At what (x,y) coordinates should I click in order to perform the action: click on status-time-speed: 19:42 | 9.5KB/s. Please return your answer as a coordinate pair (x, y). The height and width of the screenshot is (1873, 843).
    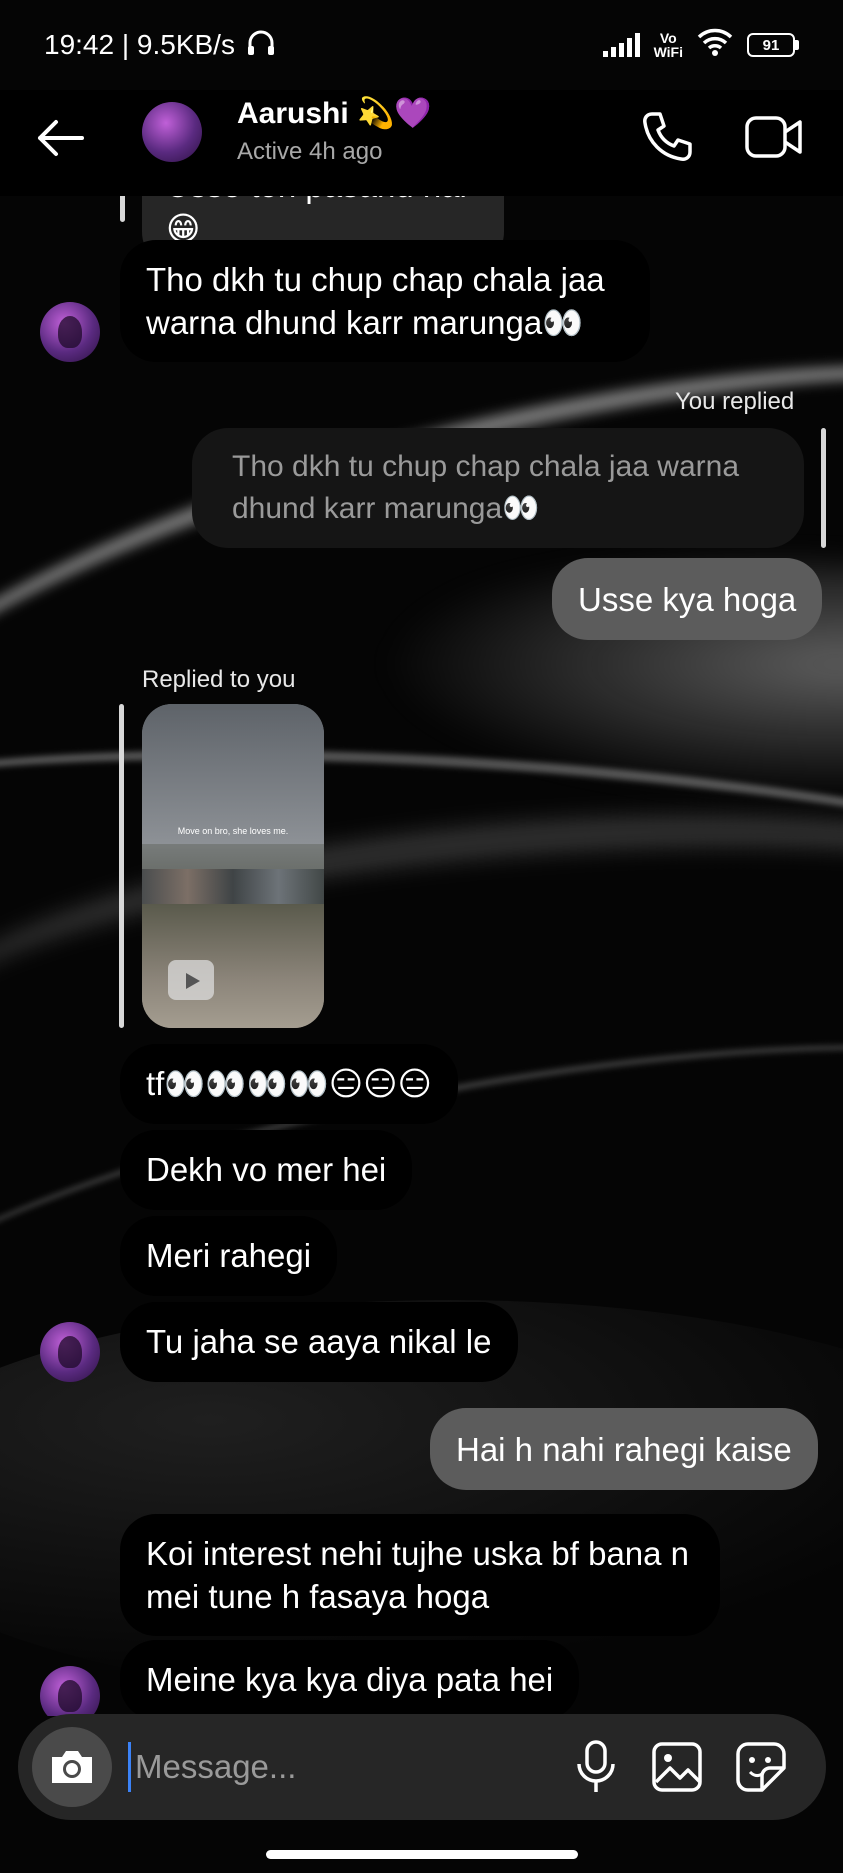
    Looking at the image, I should click on (139, 44).